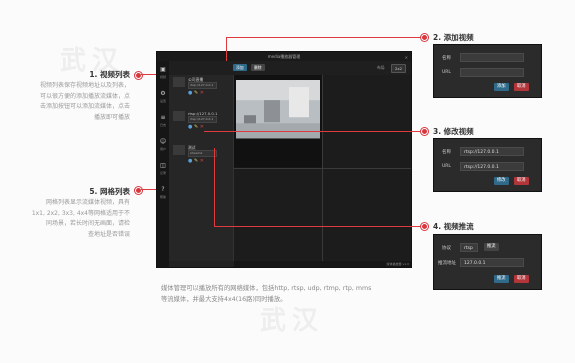 The width and height of the screenshot is (575, 363). I want to click on layout-select-value: 2x2, so click(399, 68).